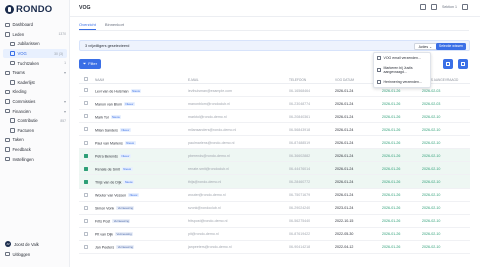 This screenshot has height=267, width=480. What do you see at coordinates (113, 129) in the screenshot?
I see `member-name-cell: Milan Sanders Nieuw` at bounding box center [113, 129].